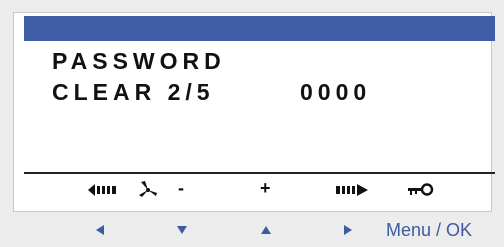 The height and width of the screenshot is (247, 504). I want to click on menu-ok-button: Menu / OK, so click(429, 230).